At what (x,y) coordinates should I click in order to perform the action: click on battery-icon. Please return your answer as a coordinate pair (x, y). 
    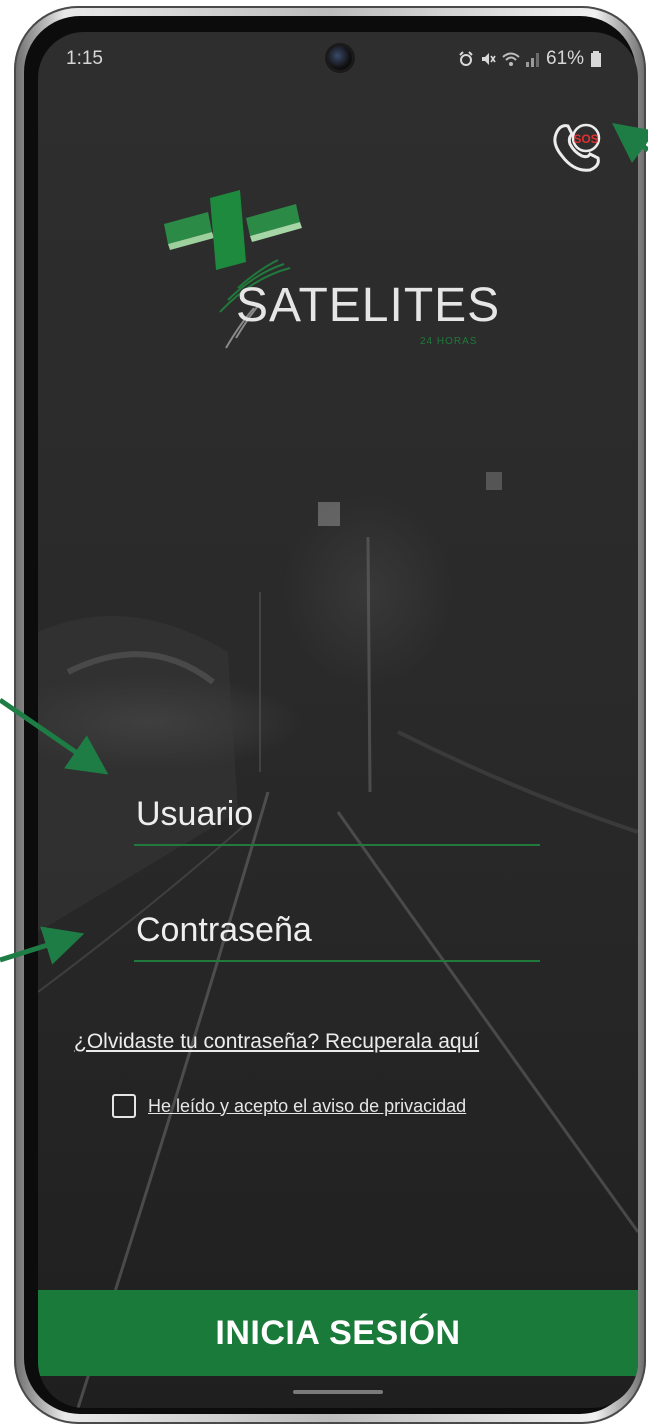
    Looking at the image, I should click on (596, 59).